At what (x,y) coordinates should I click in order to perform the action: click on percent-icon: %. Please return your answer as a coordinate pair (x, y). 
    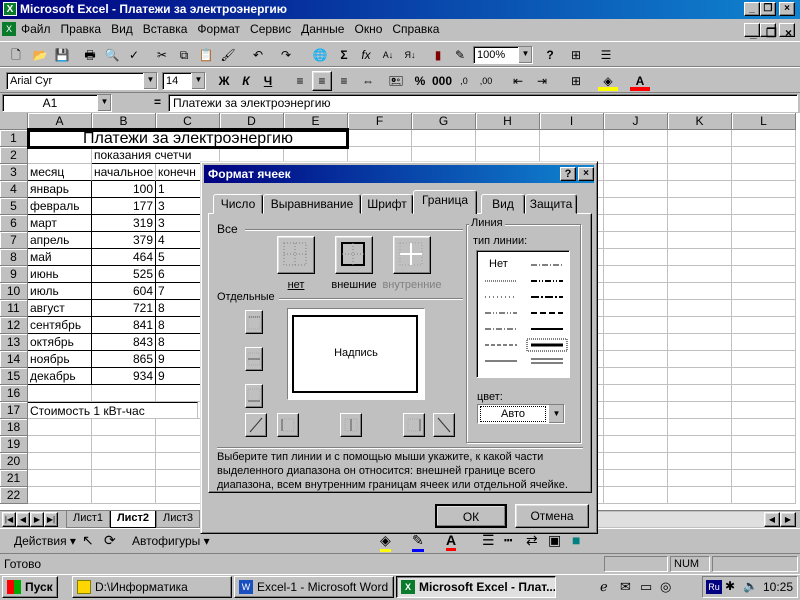
    Looking at the image, I should click on (420, 81).